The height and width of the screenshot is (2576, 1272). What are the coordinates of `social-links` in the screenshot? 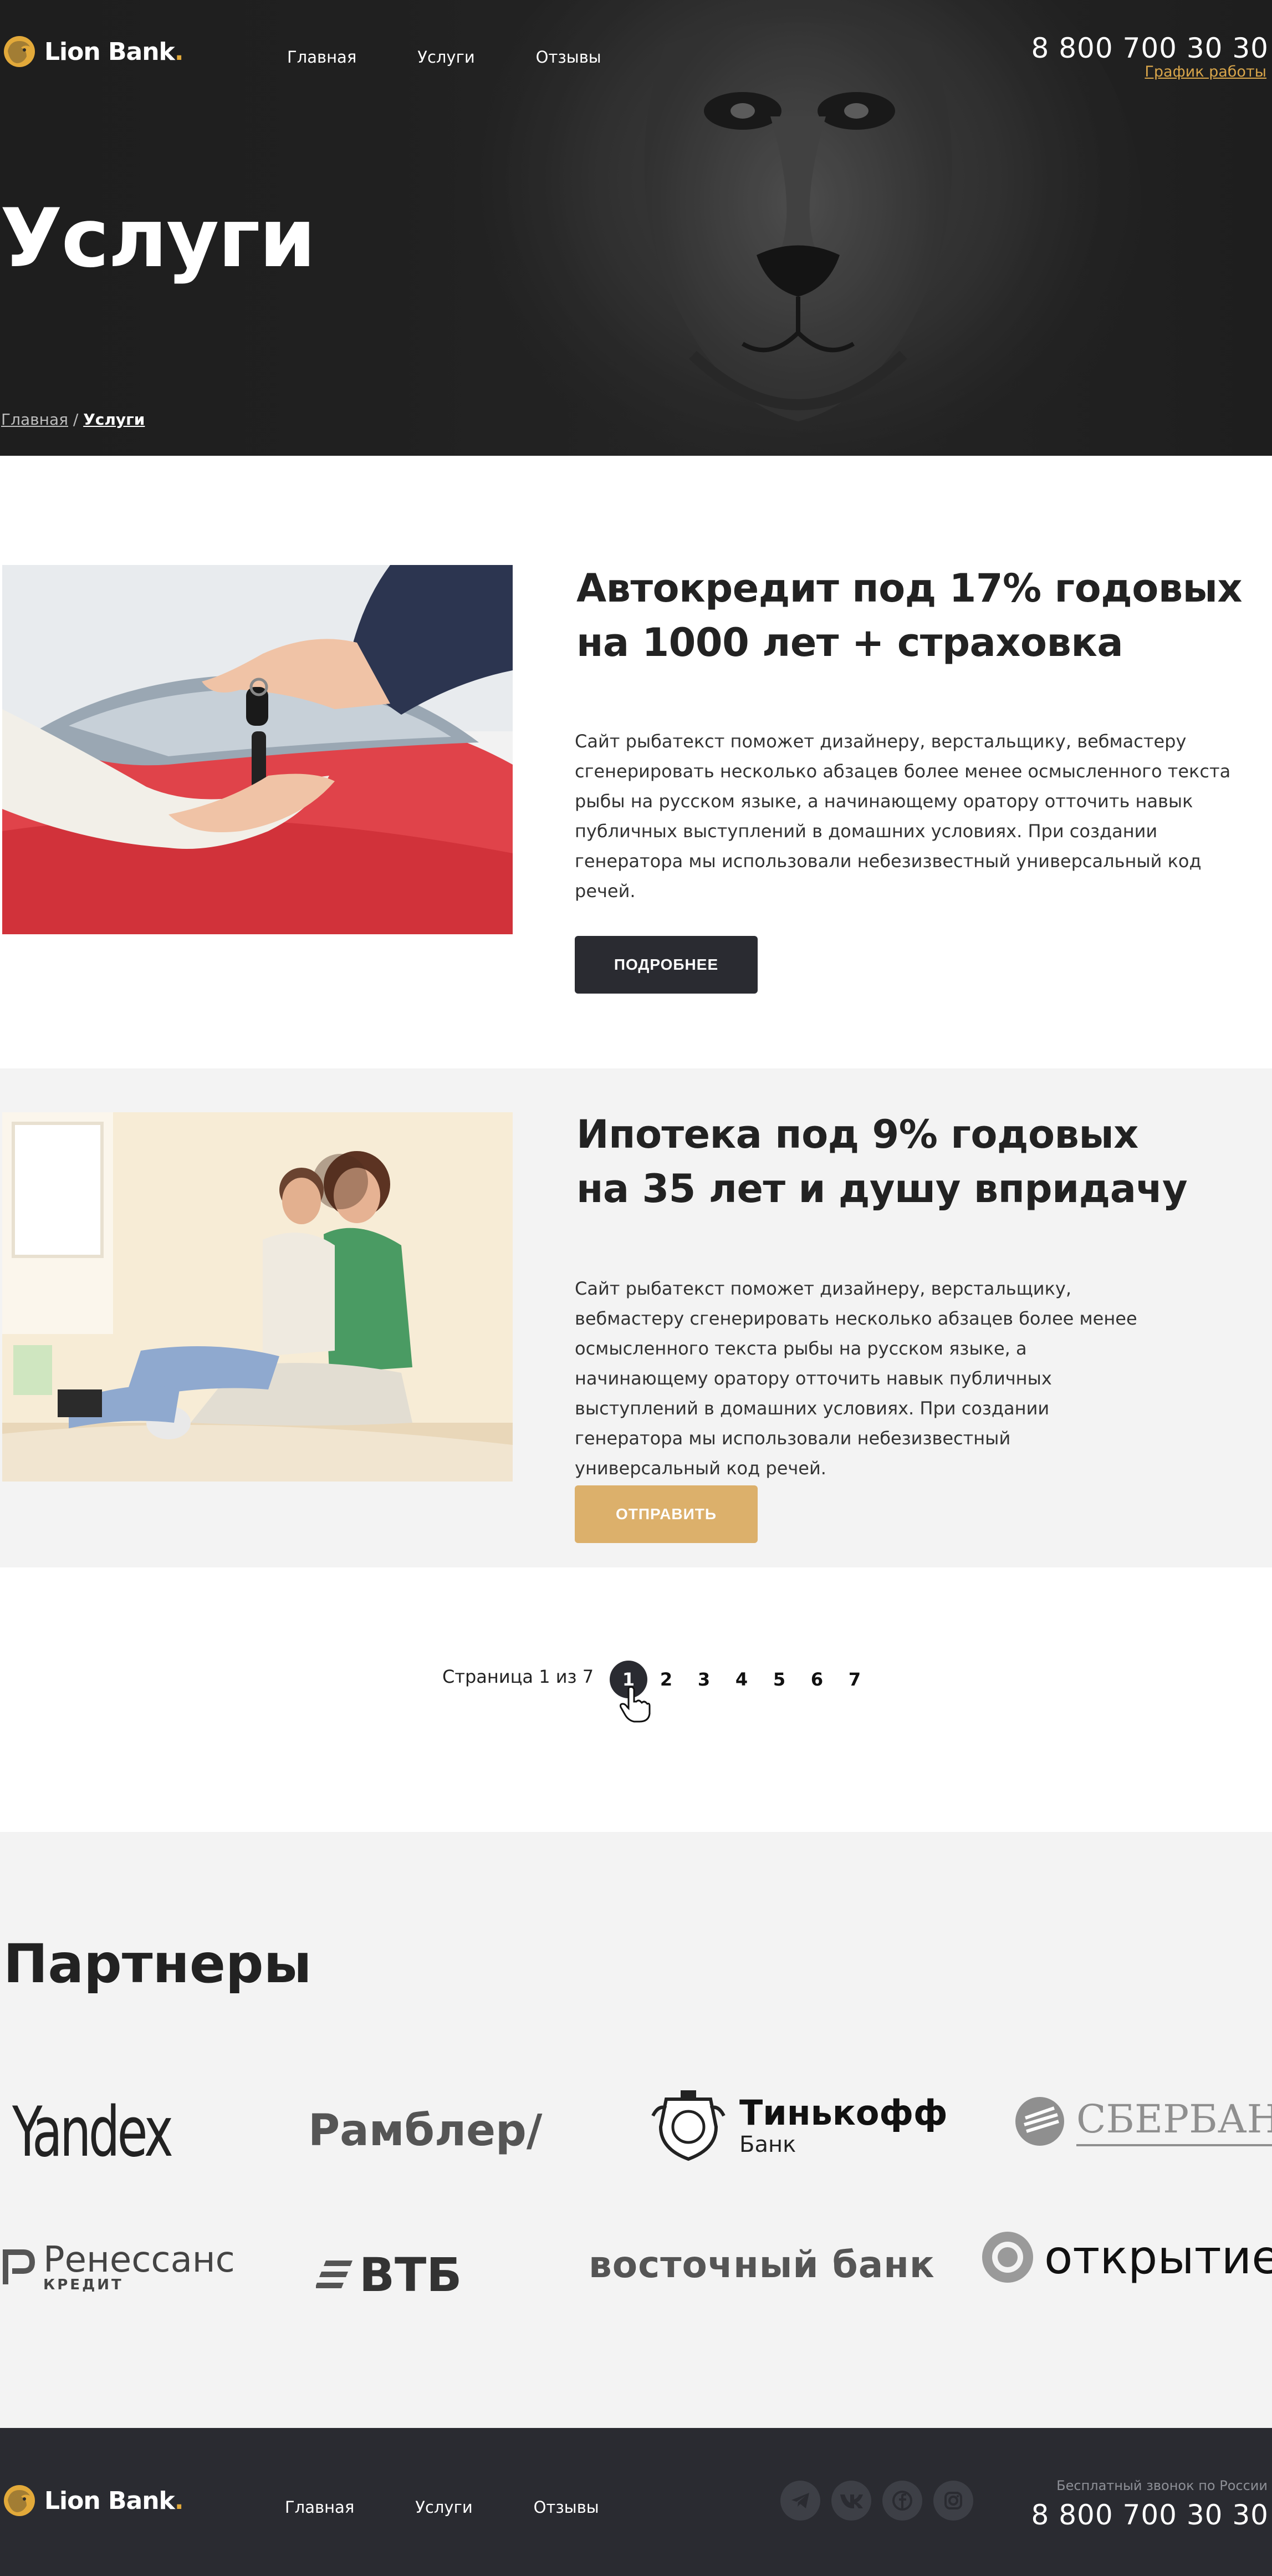 It's located at (876, 2501).